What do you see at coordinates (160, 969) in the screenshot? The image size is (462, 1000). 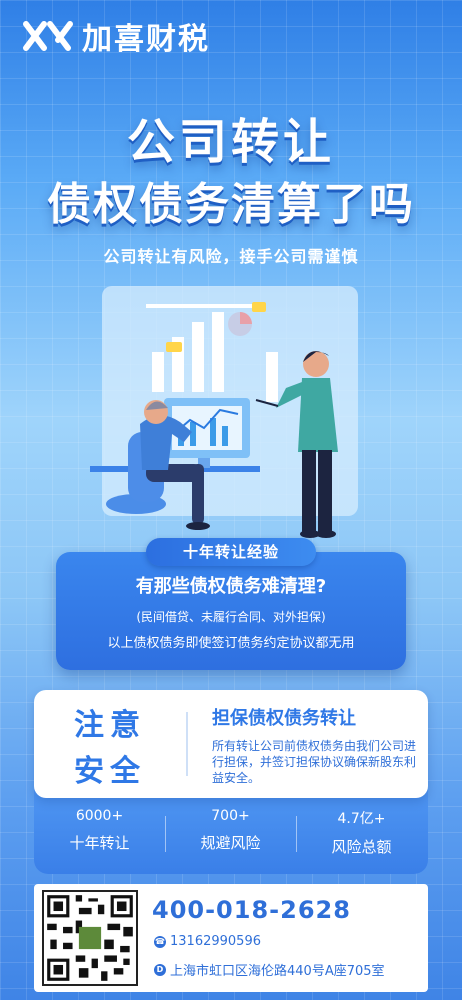 I see `location-icon: D` at bounding box center [160, 969].